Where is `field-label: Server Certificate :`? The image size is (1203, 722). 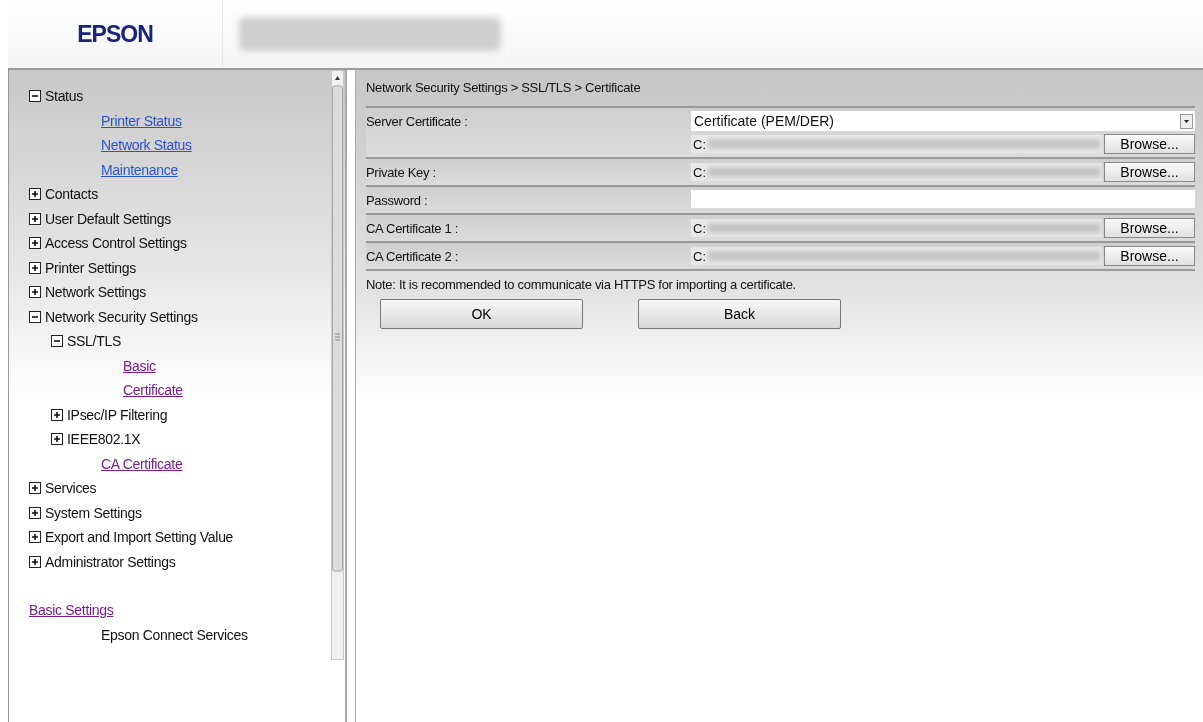
field-label: Server Certificate : is located at coordinates (417, 122).